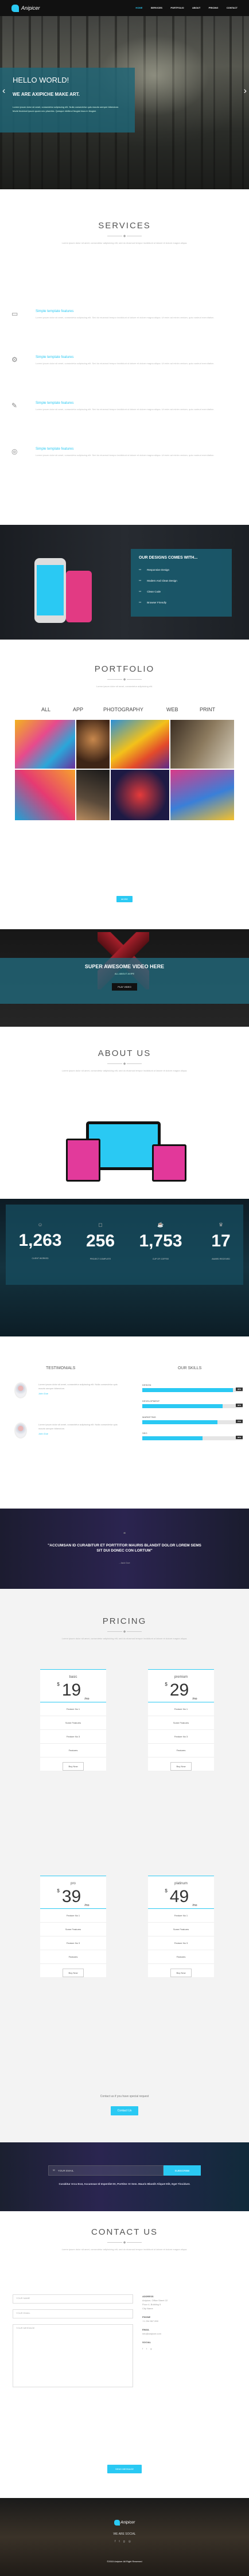 This screenshot has height=2576, width=249. What do you see at coordinates (121, 2541) in the screenshot?
I see `twitter-icon: t` at bounding box center [121, 2541].